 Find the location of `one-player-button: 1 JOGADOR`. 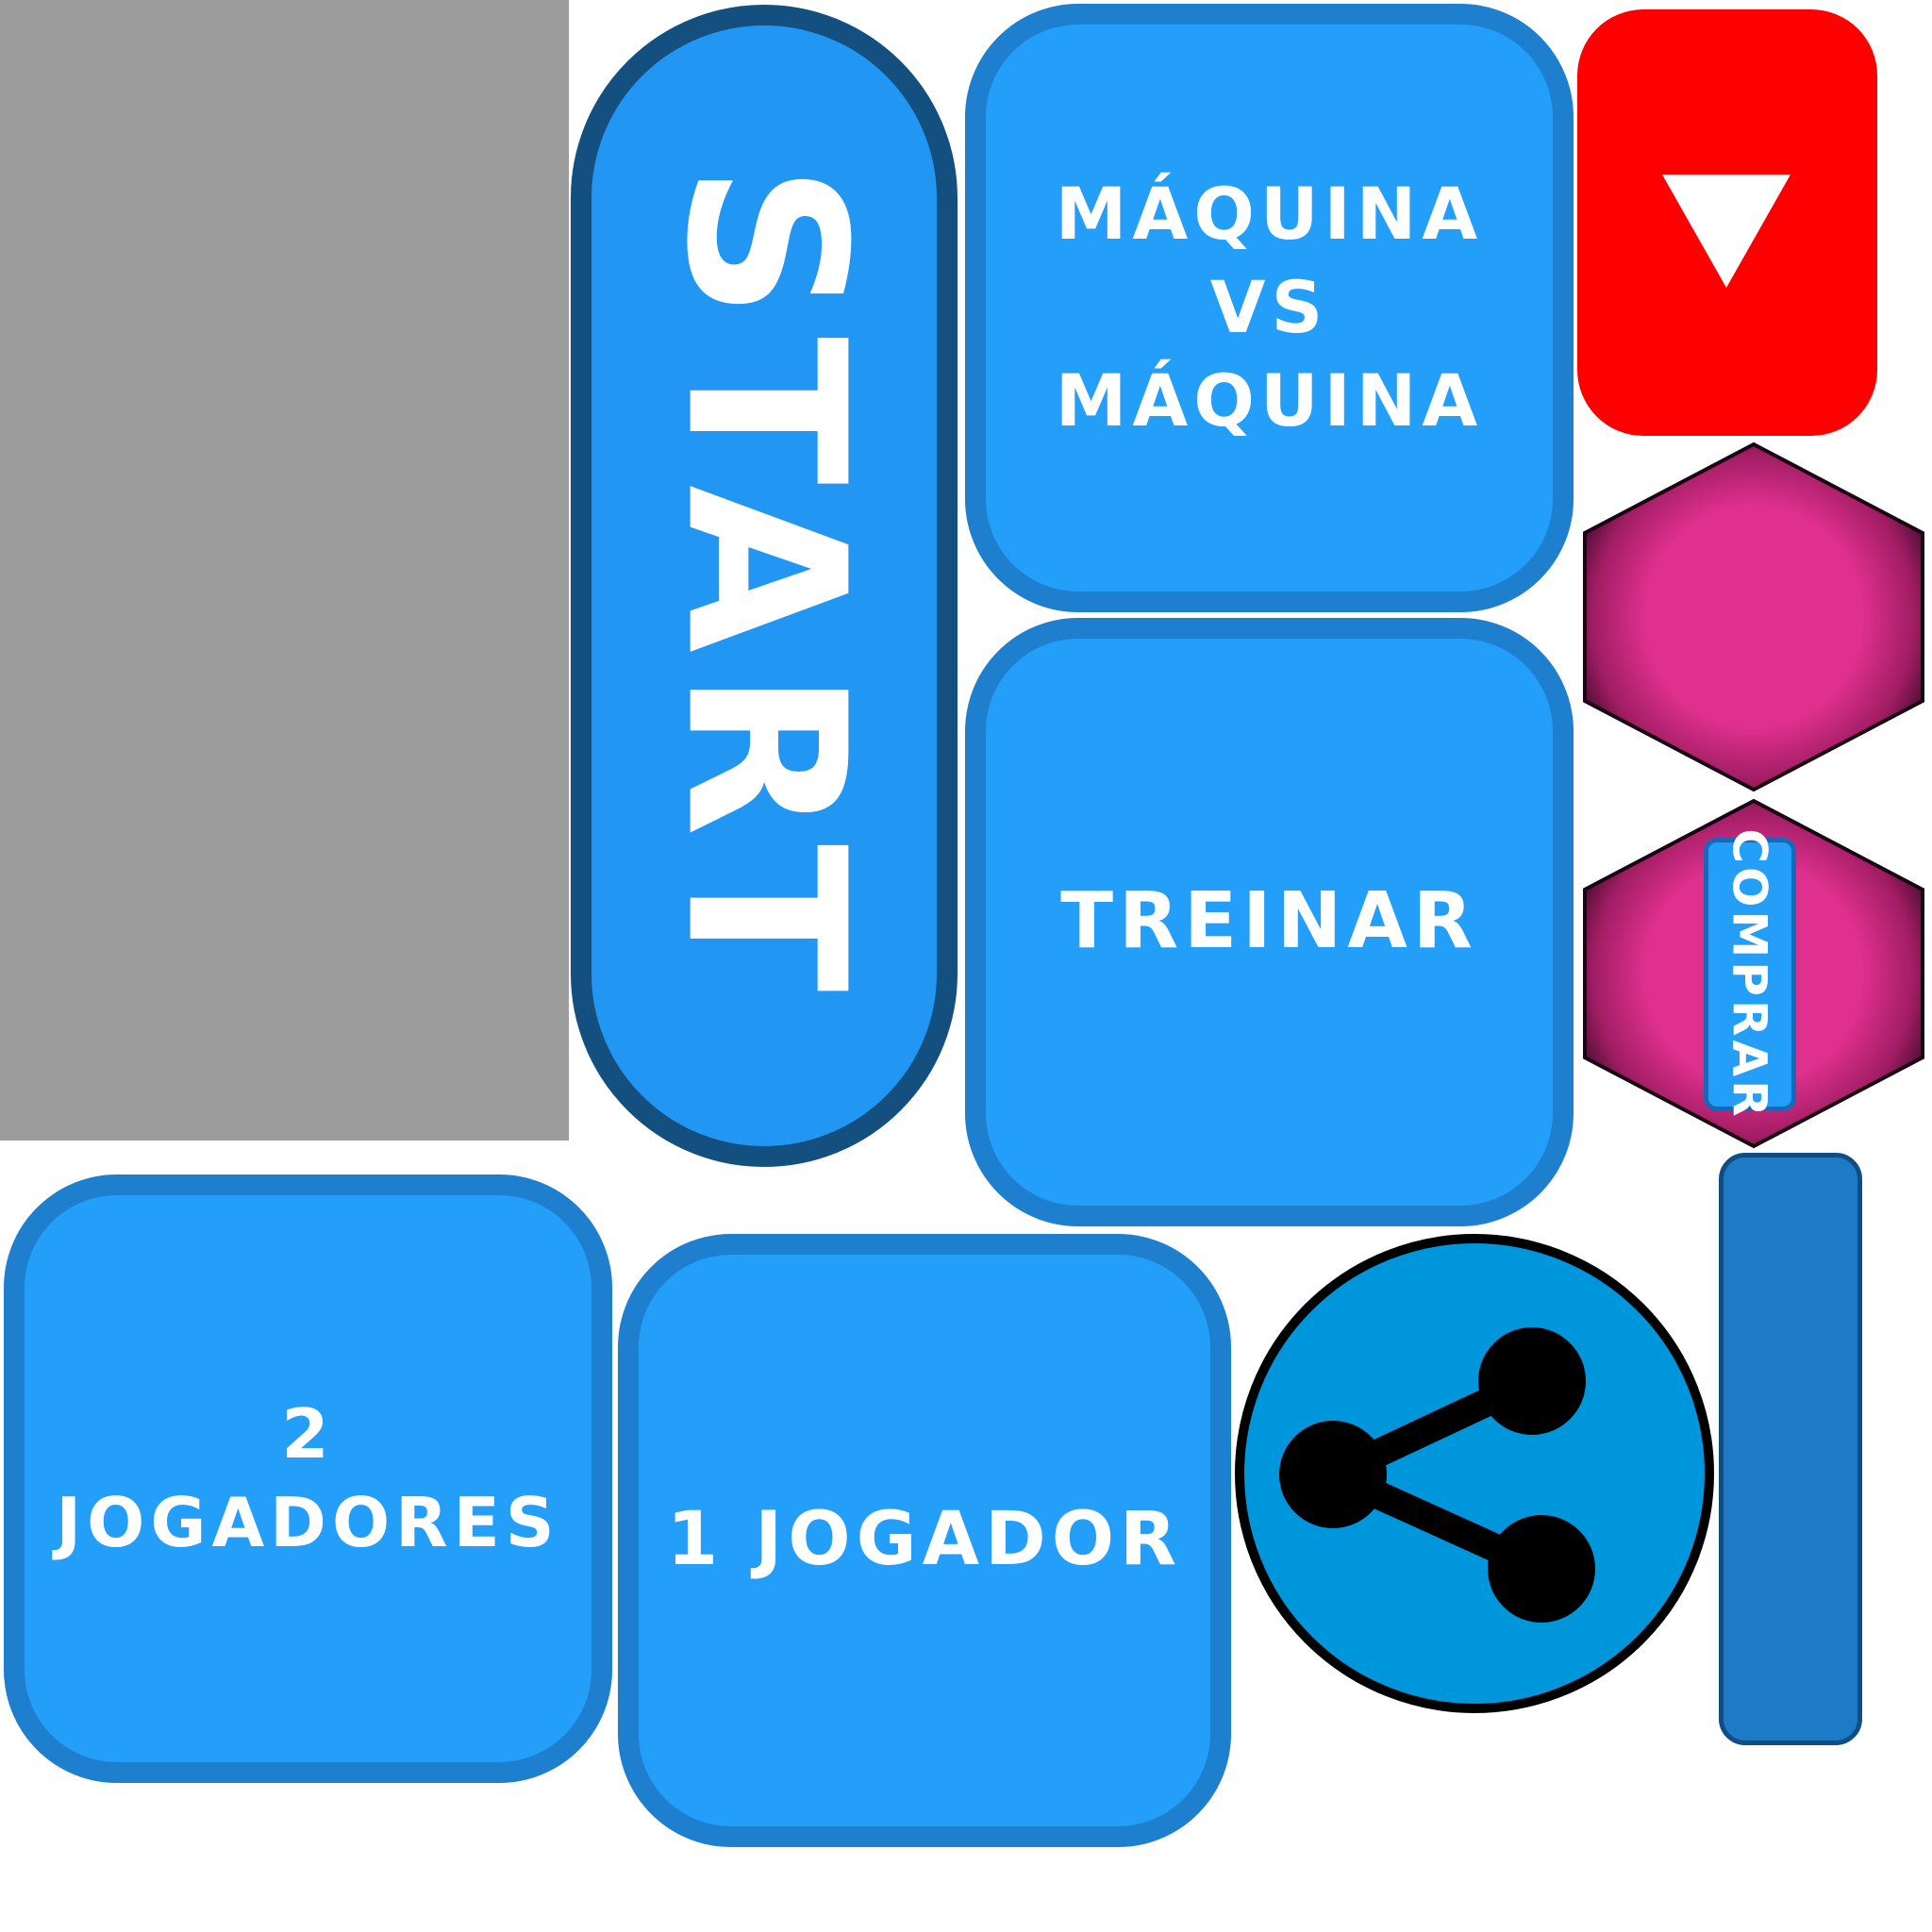

one-player-button: 1 JOGADOR is located at coordinates (925, 1540).